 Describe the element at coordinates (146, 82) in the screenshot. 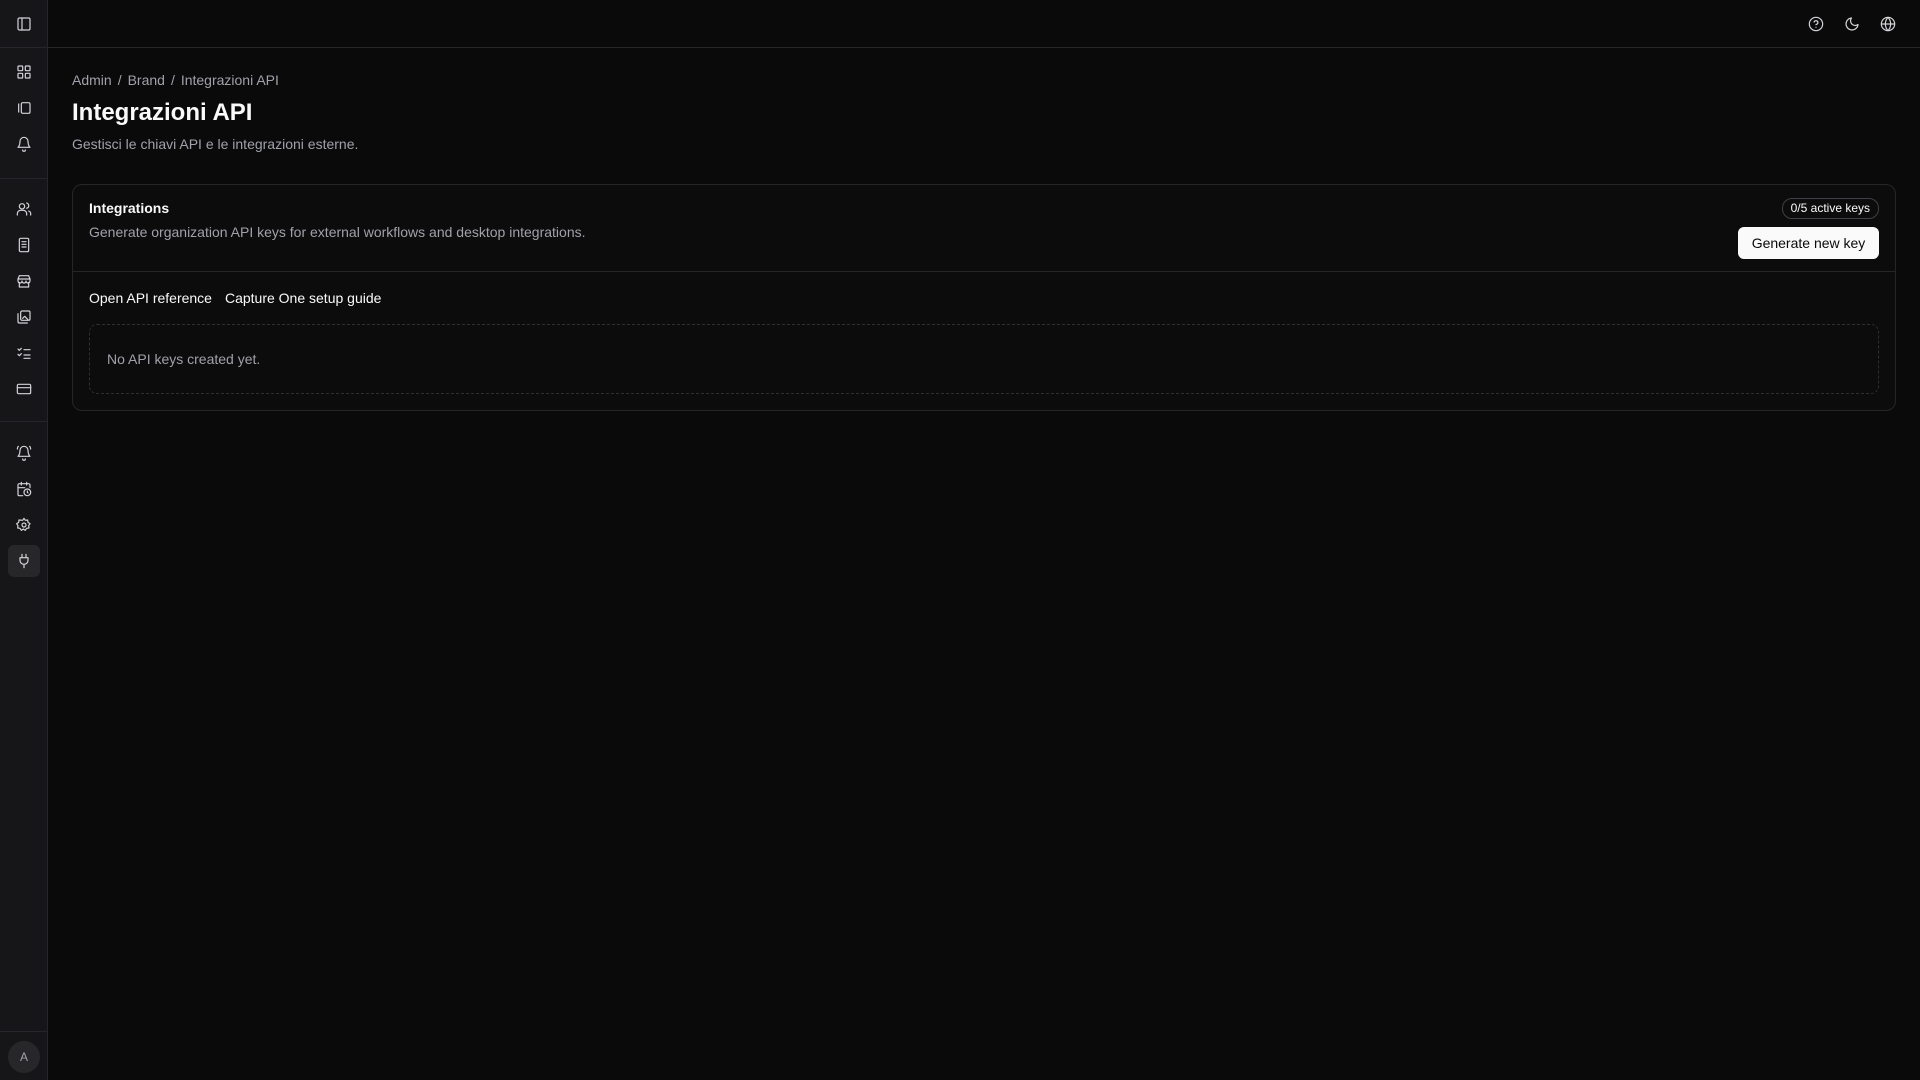

I see `breadcrumb-brand: Brand` at that location.